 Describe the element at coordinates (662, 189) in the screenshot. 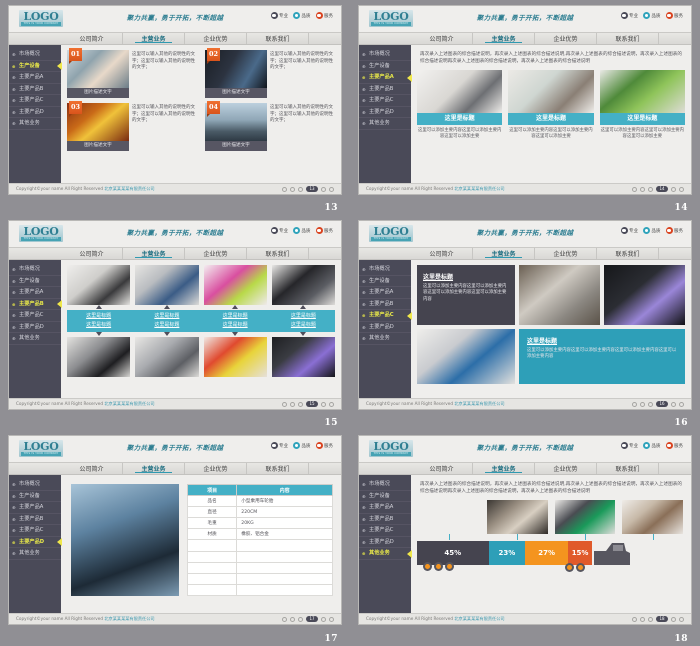

I see `page-current: 14` at that location.